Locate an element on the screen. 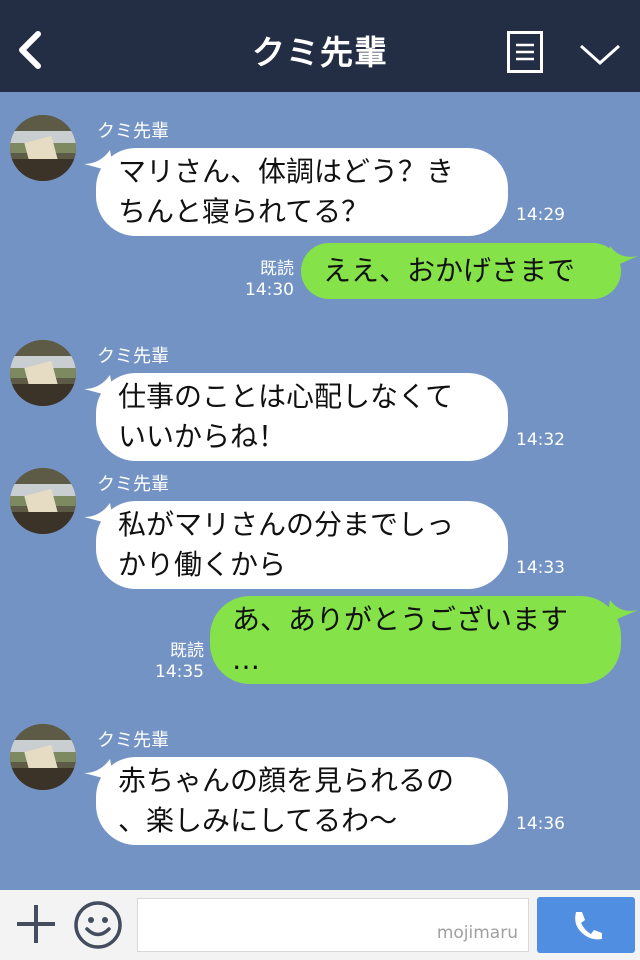 The image size is (640, 960). chat-header: クミ先輩 is located at coordinates (320, 46).